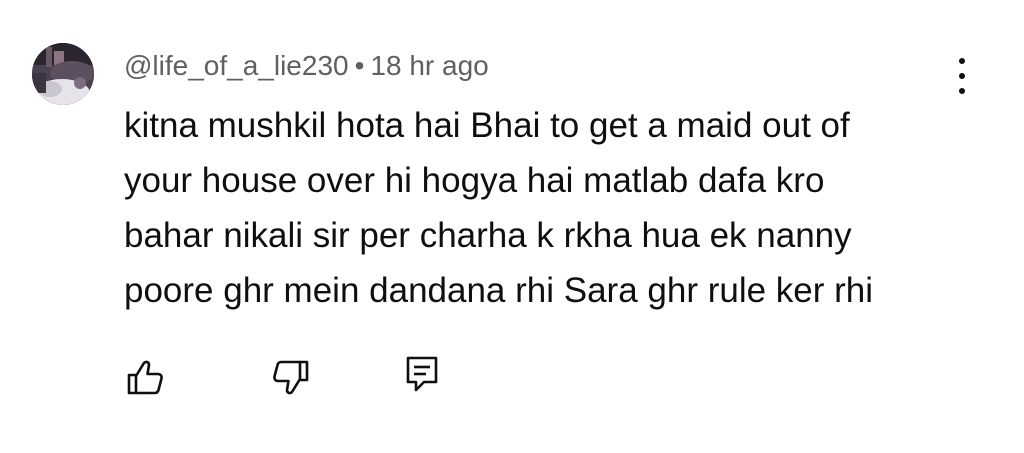  What do you see at coordinates (236, 65) in the screenshot?
I see `author-handle: @life_of_a_lie230` at bounding box center [236, 65].